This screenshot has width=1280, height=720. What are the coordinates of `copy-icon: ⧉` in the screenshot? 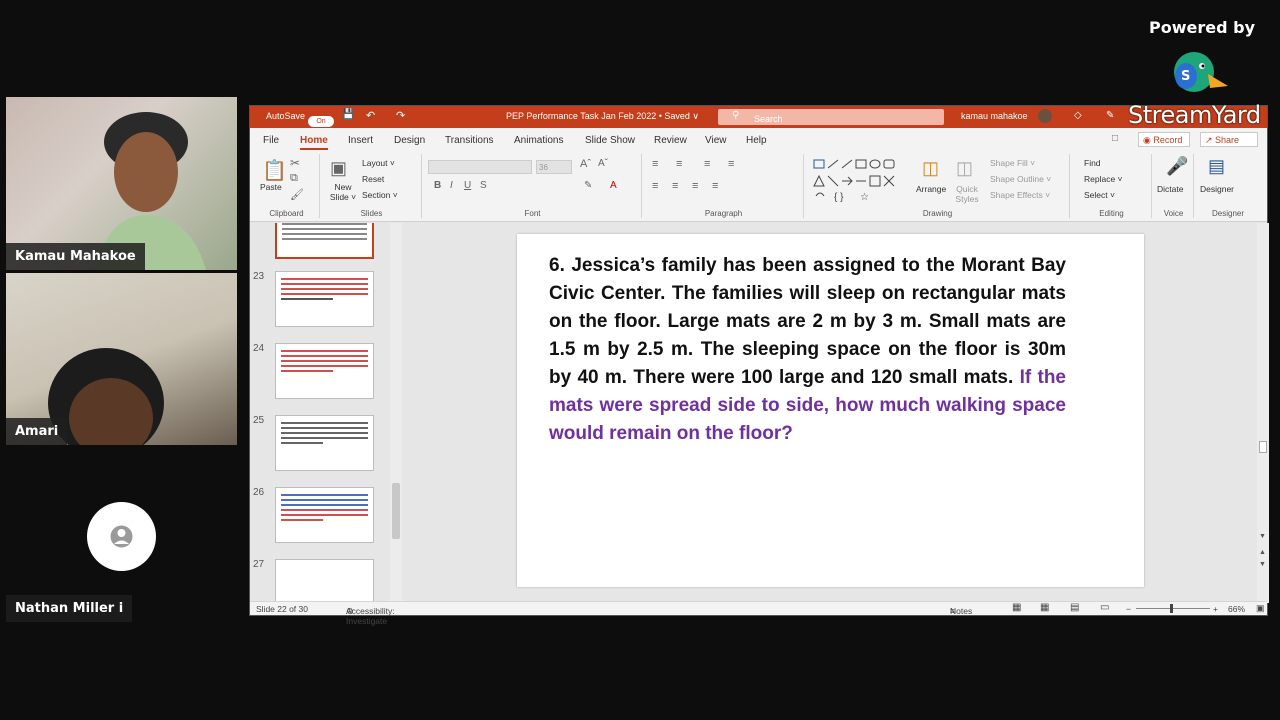 It's located at (294, 178).